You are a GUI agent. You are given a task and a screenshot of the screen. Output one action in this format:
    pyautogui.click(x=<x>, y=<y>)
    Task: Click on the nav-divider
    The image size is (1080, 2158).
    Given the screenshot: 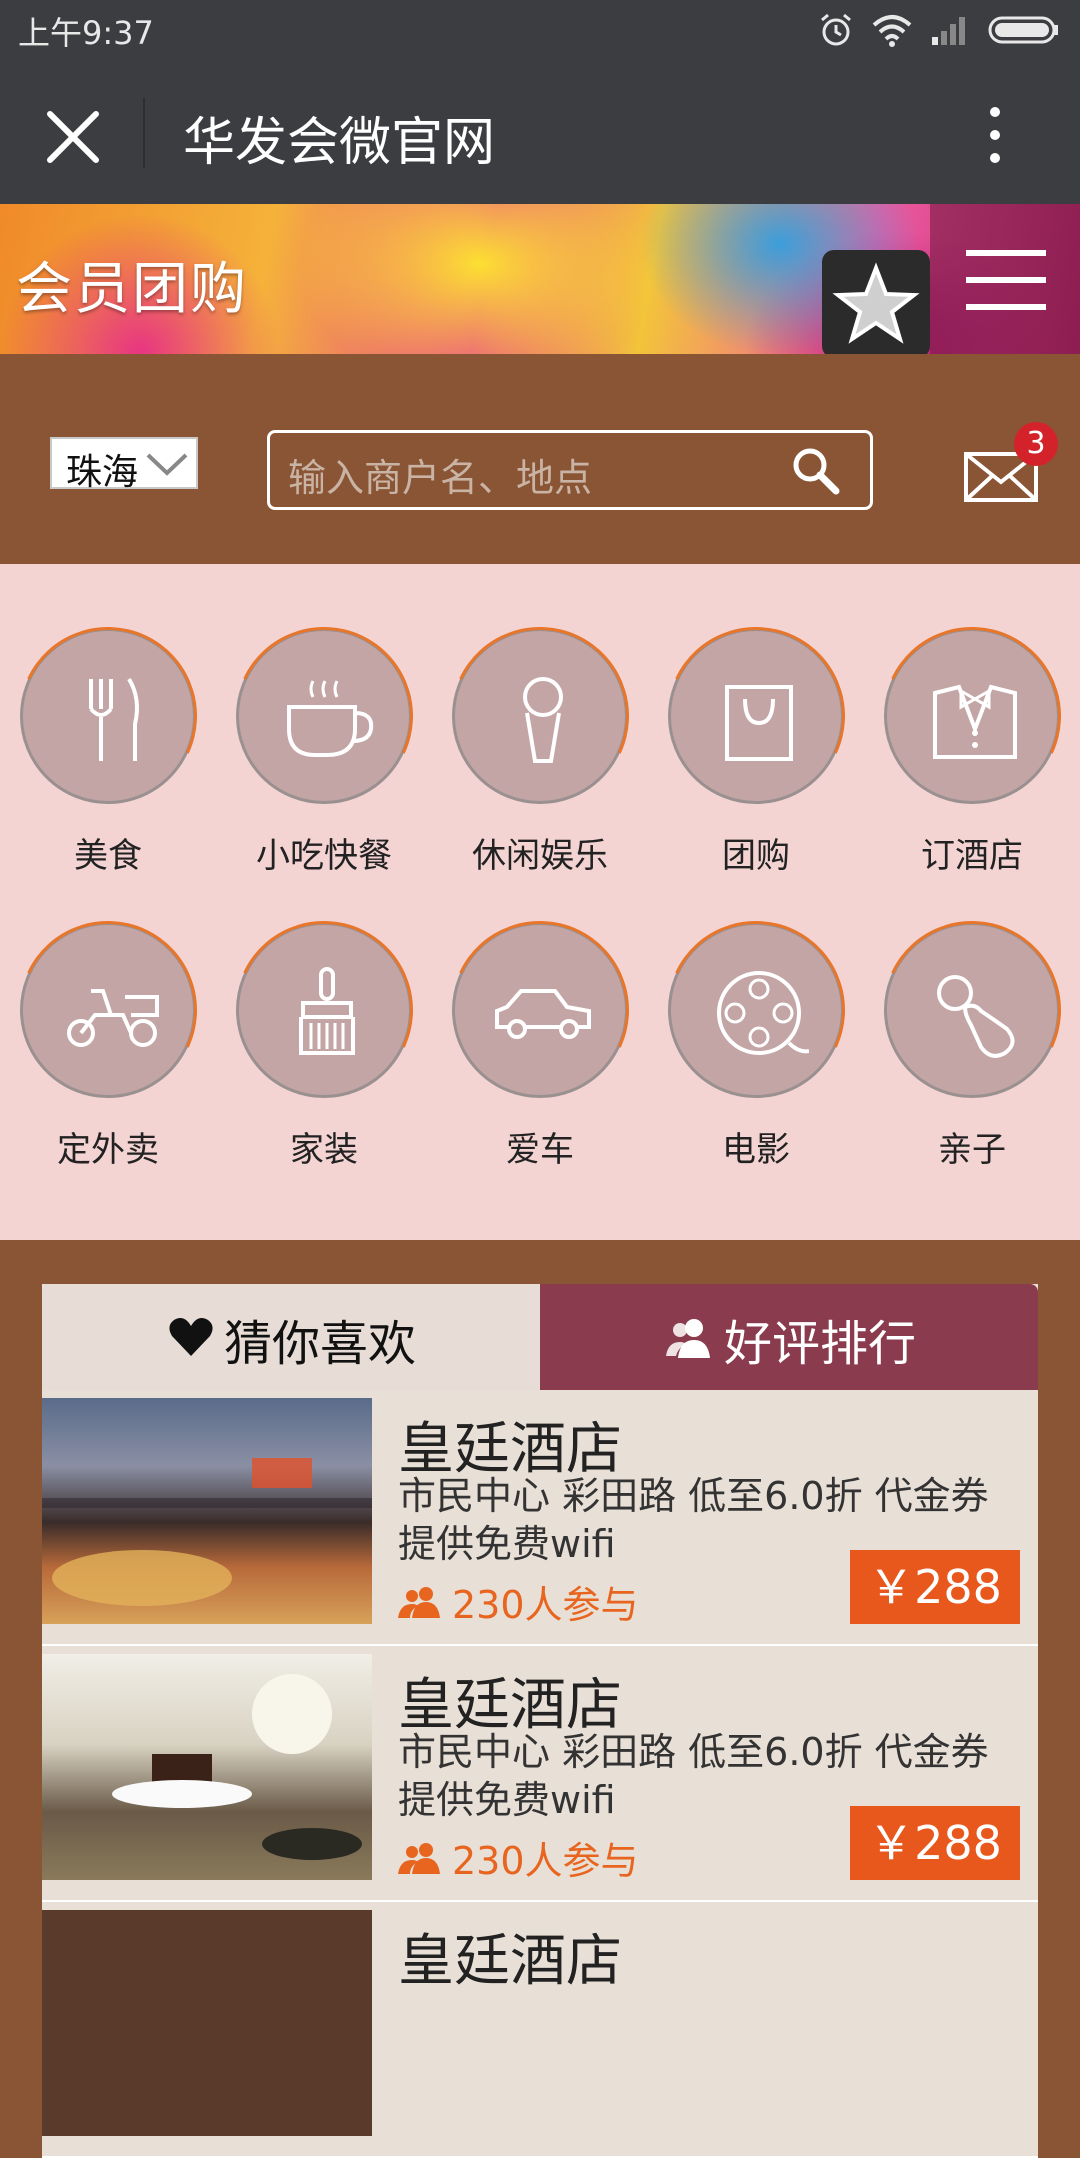 What is the action you would take?
    pyautogui.click(x=144, y=133)
    